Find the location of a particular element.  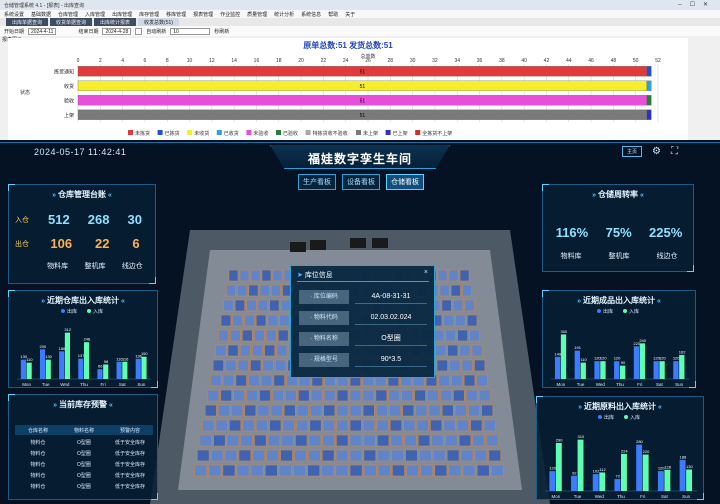

tab-2: 出库统计报表 is located at coordinates (115, 22).